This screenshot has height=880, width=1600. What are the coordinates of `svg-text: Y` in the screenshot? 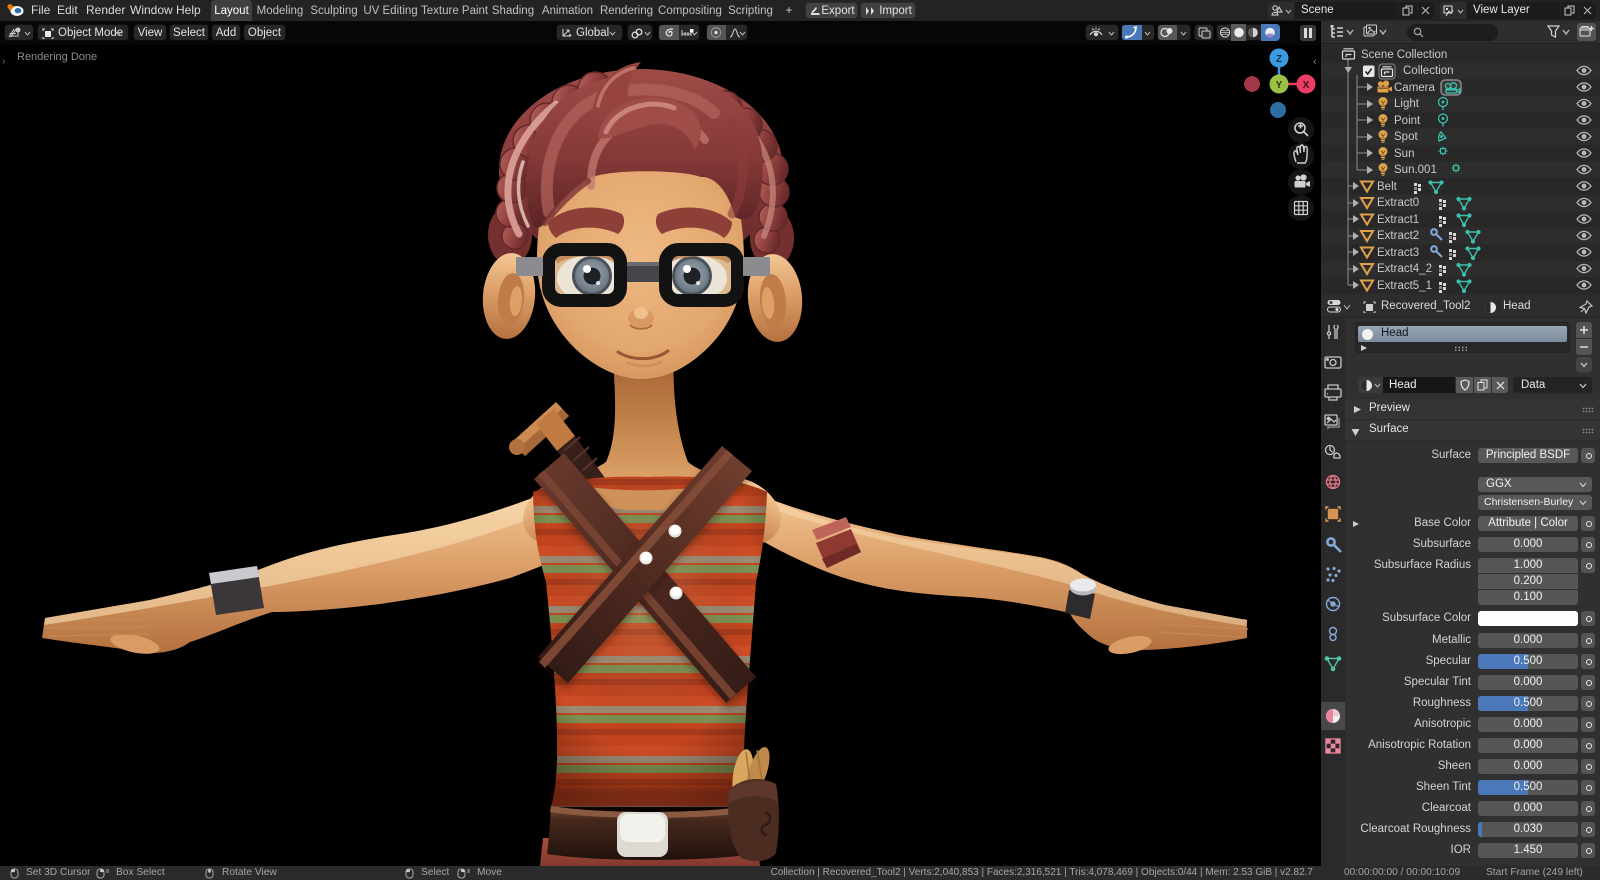 It's located at (1279, 85).